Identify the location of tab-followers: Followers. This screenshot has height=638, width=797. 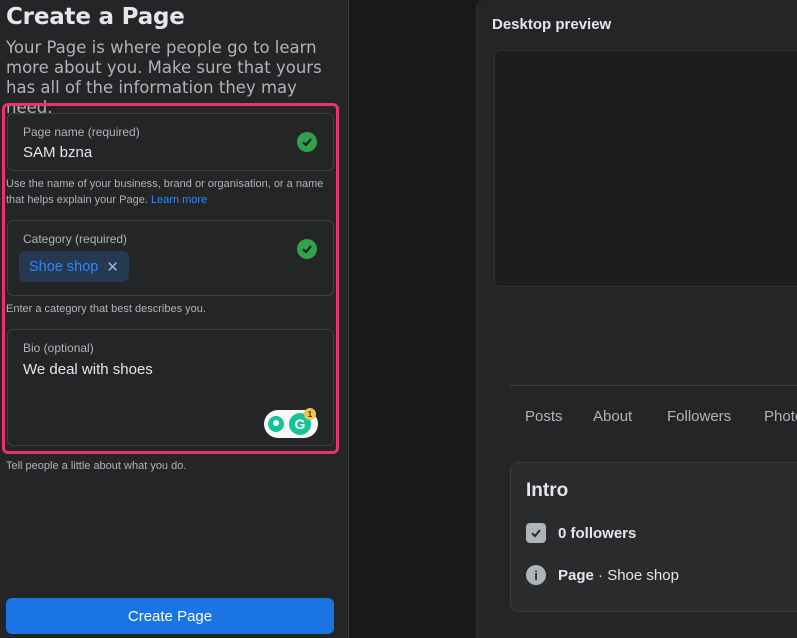
(699, 416).